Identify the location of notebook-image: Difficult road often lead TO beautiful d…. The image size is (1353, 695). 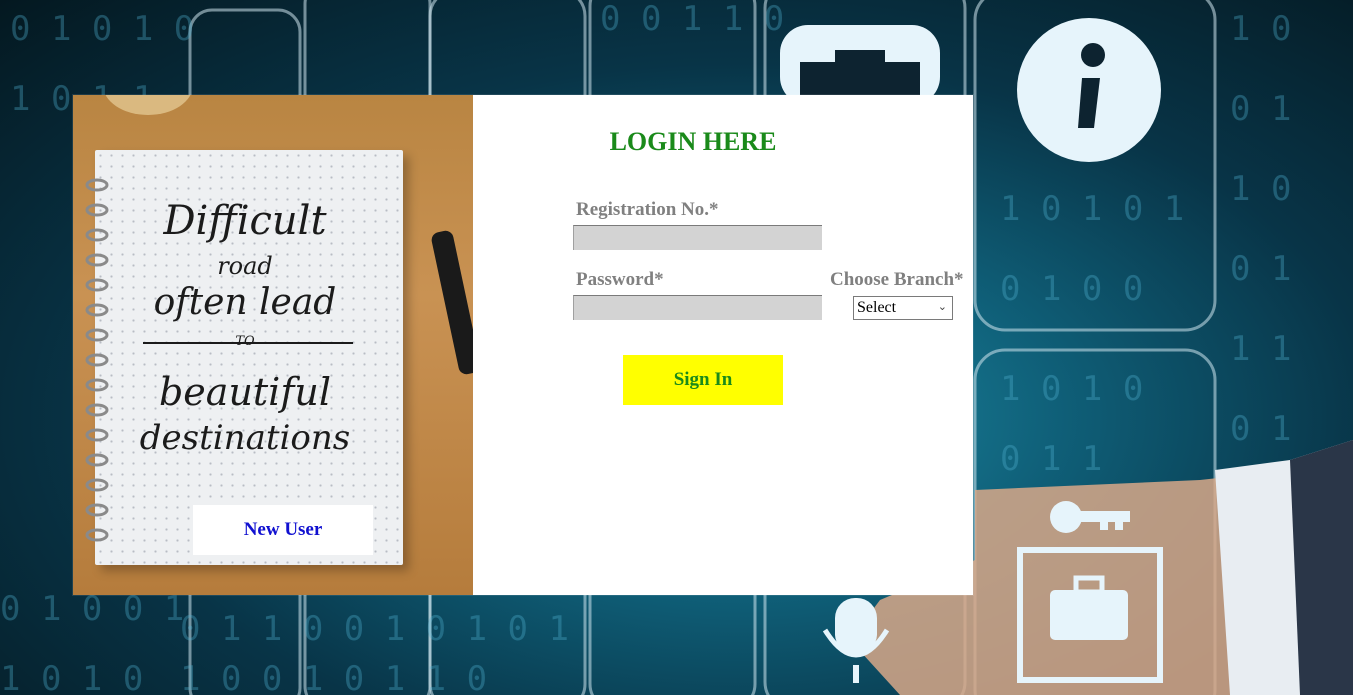
(244, 357).